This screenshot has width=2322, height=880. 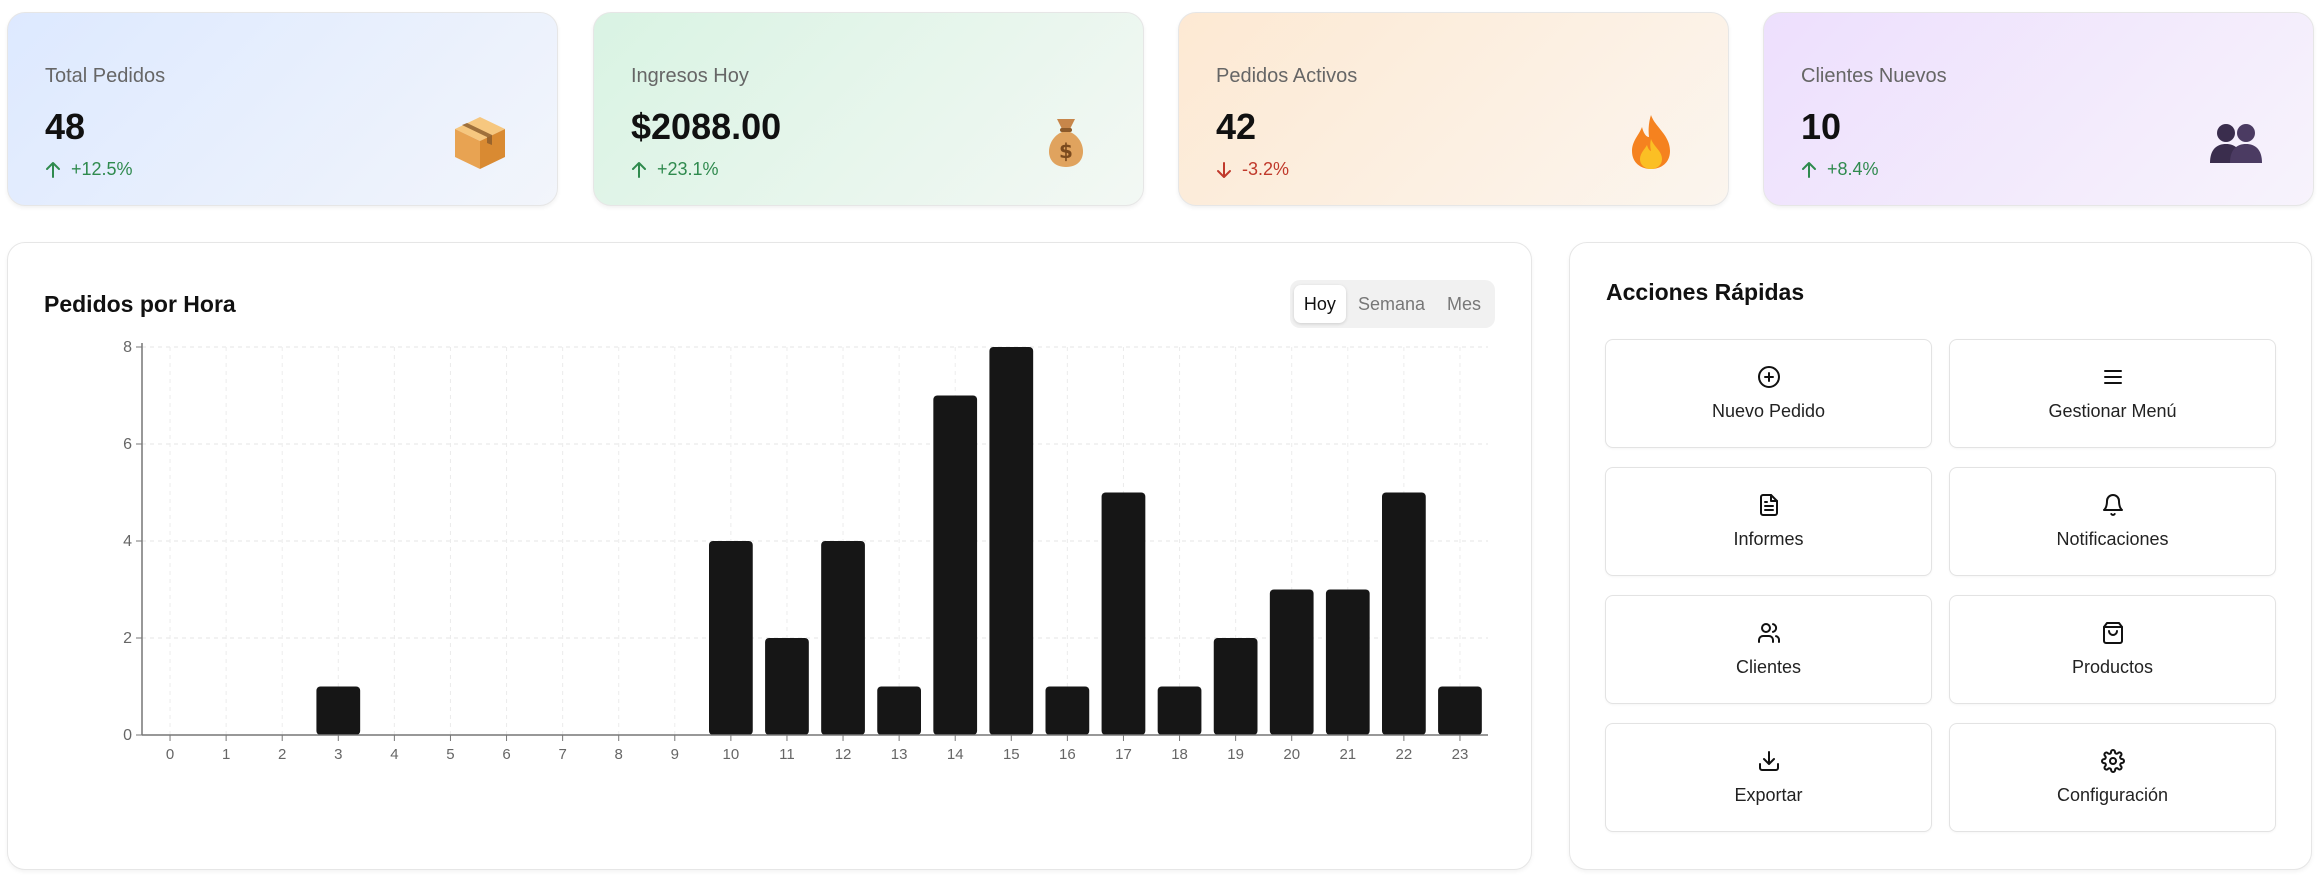 What do you see at coordinates (2112, 649) in the screenshot?
I see `products-button: Productos` at bounding box center [2112, 649].